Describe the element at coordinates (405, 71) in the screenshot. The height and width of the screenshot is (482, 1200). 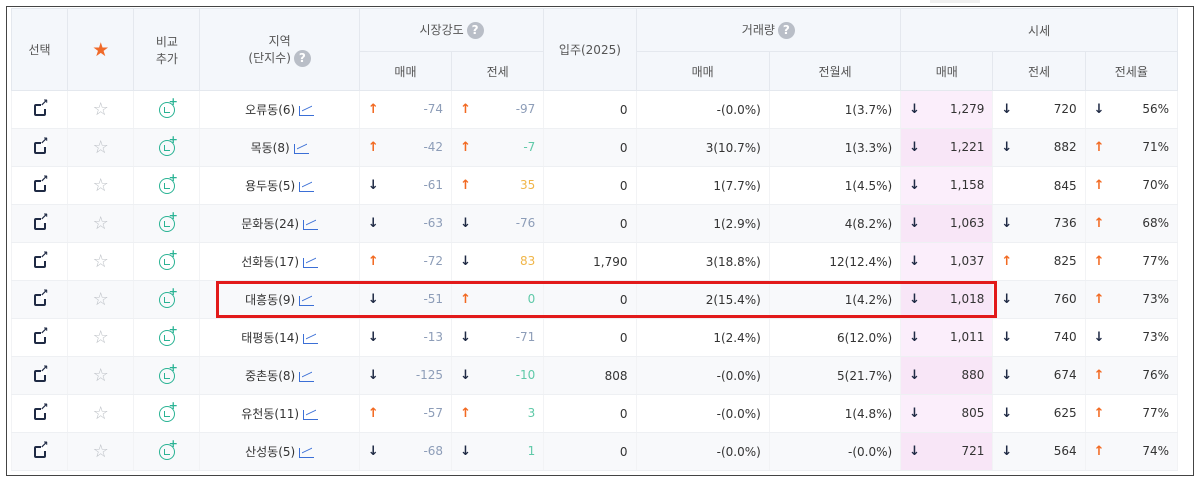
I see `sub-ms-sale: 매매` at that location.